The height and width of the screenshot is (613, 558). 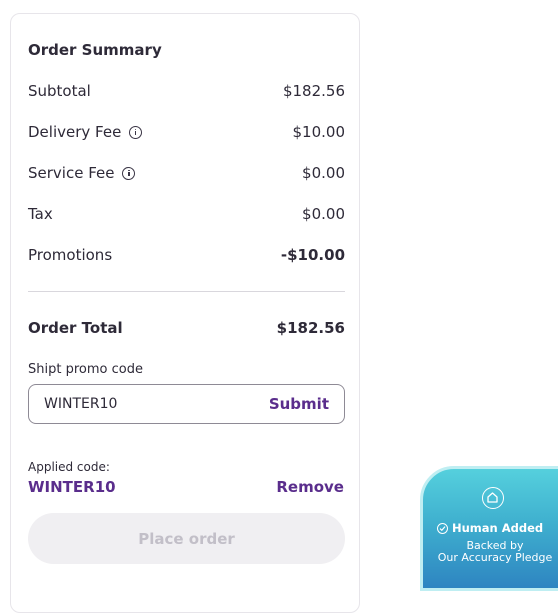 I want to click on service-fee-label: Service Fee, so click(x=71, y=173).